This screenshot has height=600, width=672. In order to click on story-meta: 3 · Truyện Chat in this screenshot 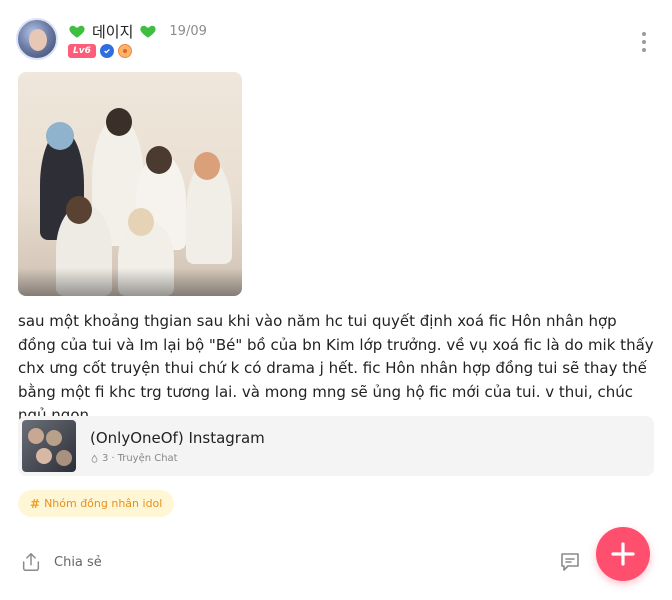, I will do `click(134, 458)`.